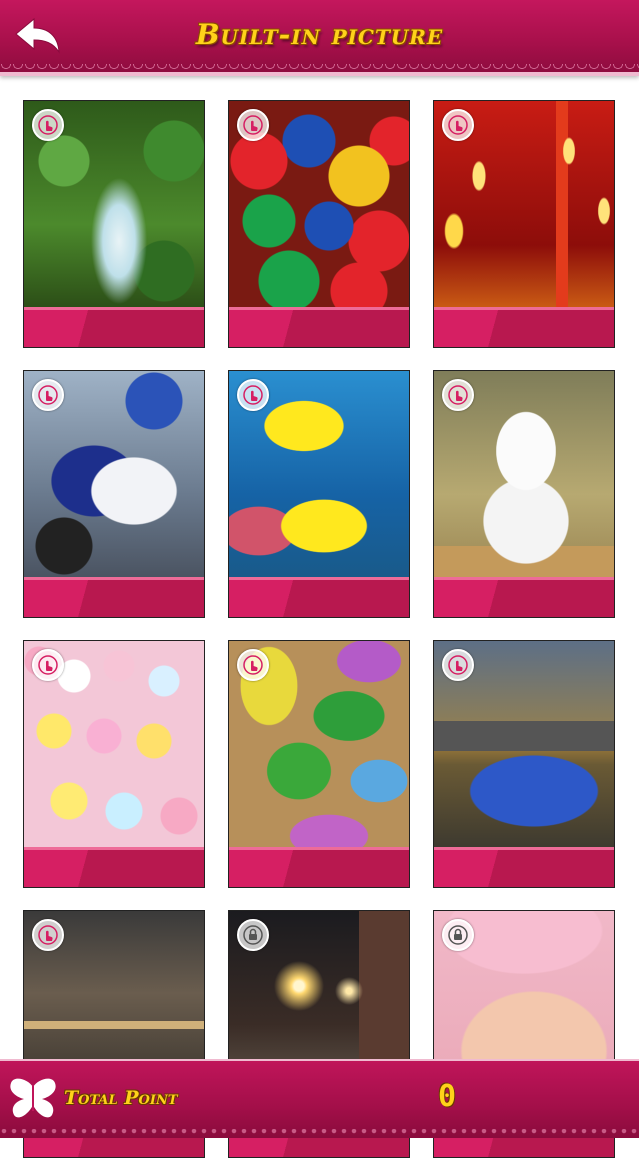 The image size is (639, 1158). I want to click on total-point-label: Total Point, so click(121, 1098).